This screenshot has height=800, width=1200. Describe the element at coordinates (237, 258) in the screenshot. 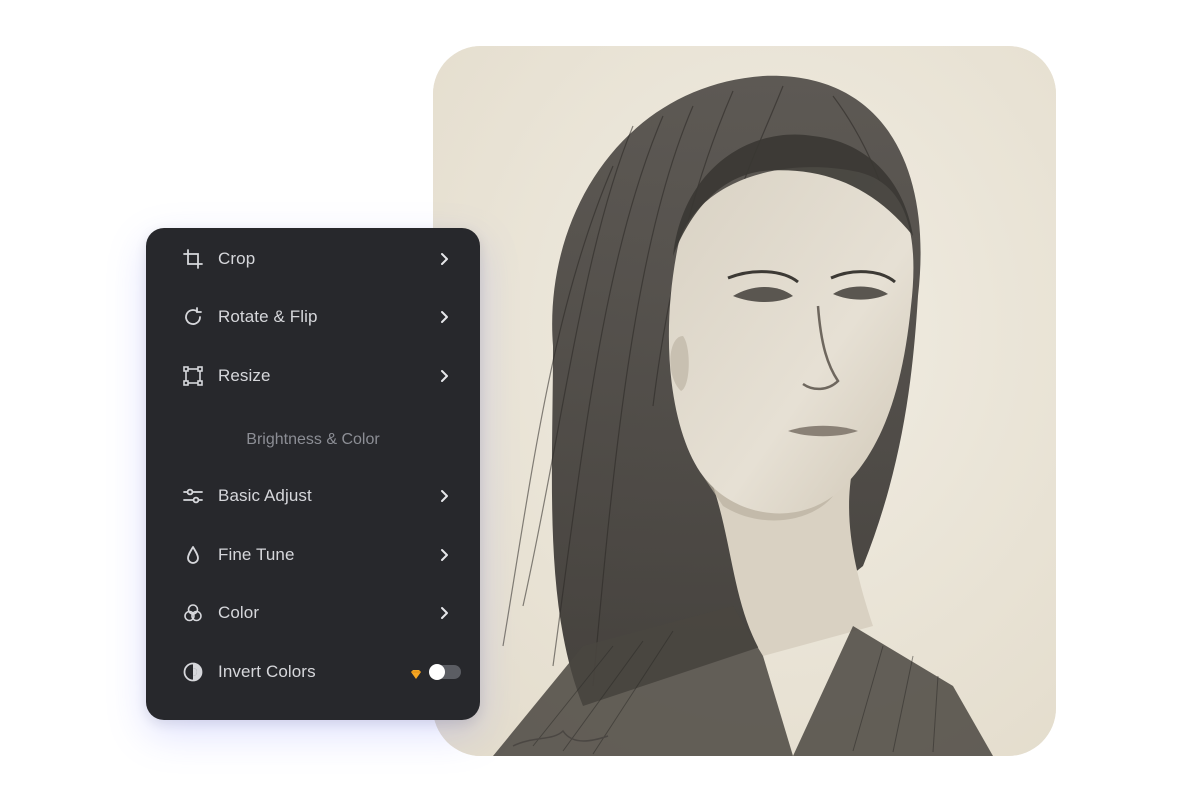

I see `menu-item-crop-label: Crop` at that location.